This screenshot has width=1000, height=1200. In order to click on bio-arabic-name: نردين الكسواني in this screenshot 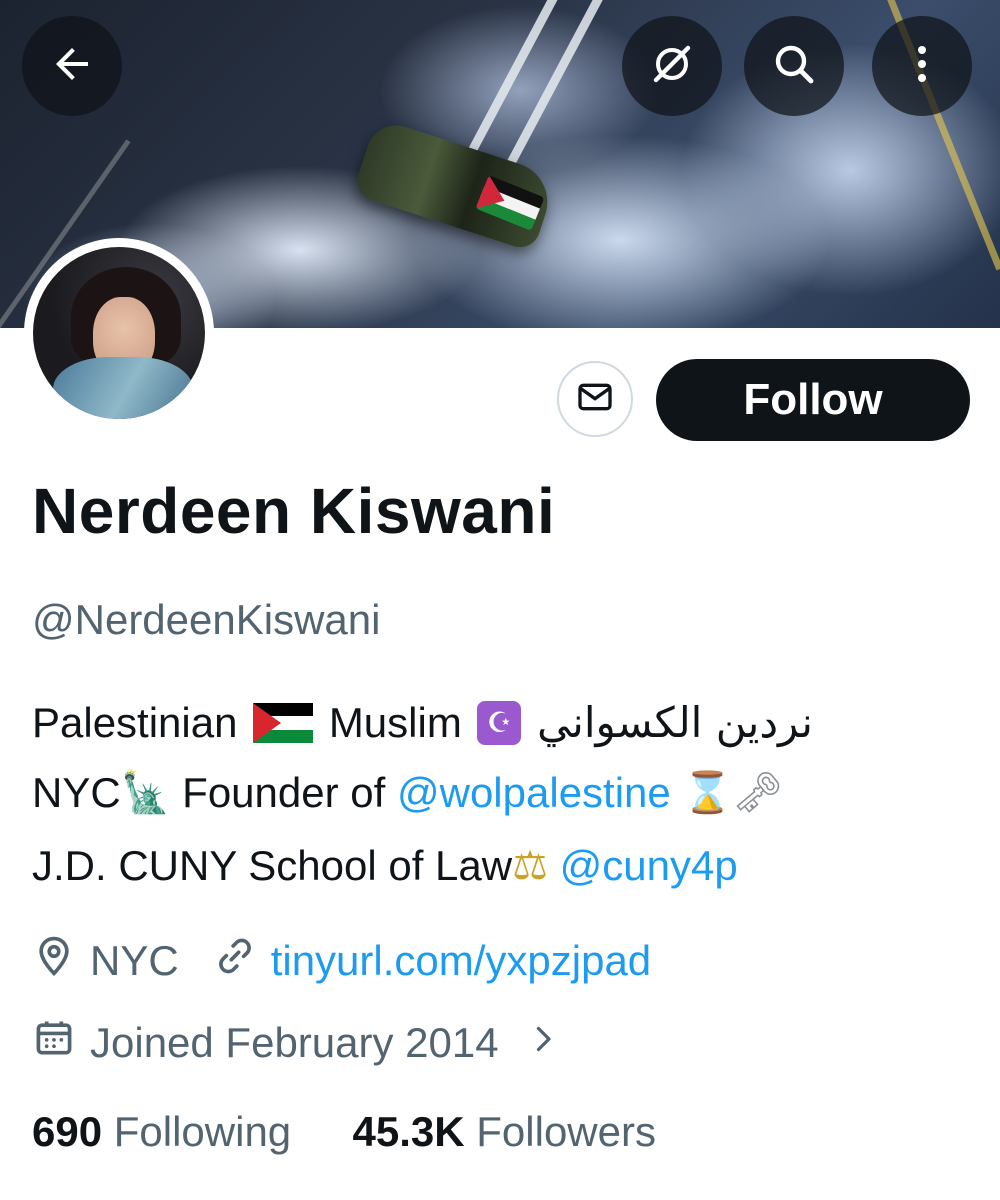, I will do `click(675, 722)`.